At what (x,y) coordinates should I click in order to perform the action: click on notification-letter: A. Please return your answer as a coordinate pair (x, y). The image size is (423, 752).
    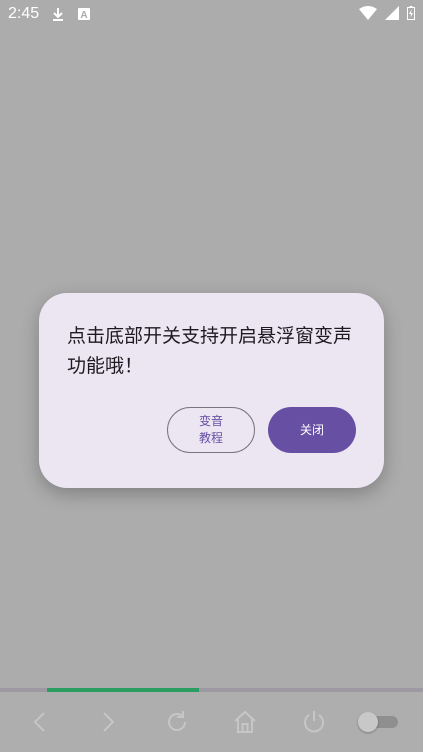
    Looking at the image, I should click on (84, 15).